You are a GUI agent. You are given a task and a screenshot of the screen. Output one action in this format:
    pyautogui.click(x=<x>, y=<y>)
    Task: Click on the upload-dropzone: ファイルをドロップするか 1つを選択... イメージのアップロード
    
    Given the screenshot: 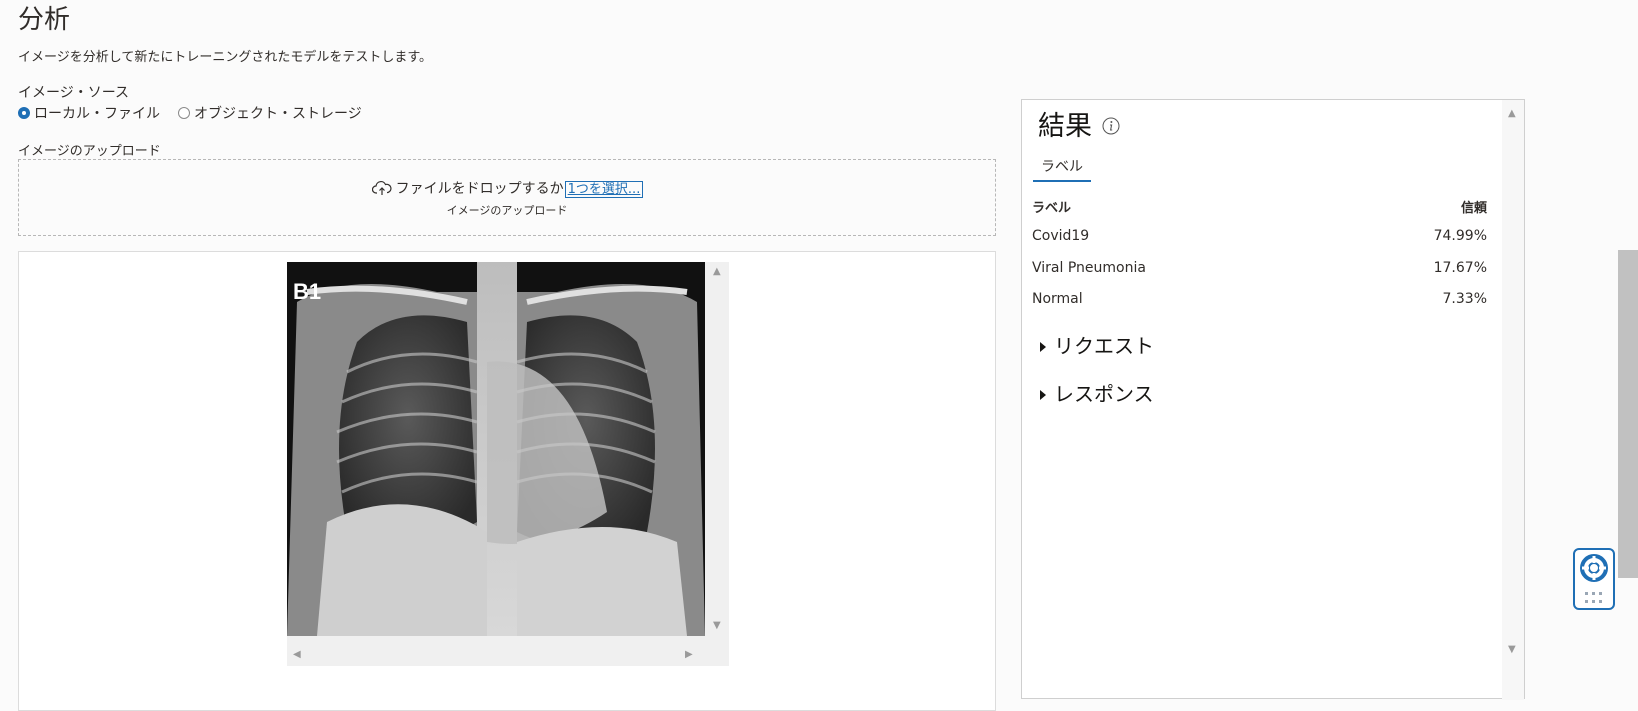 What is the action you would take?
    pyautogui.click(x=507, y=197)
    